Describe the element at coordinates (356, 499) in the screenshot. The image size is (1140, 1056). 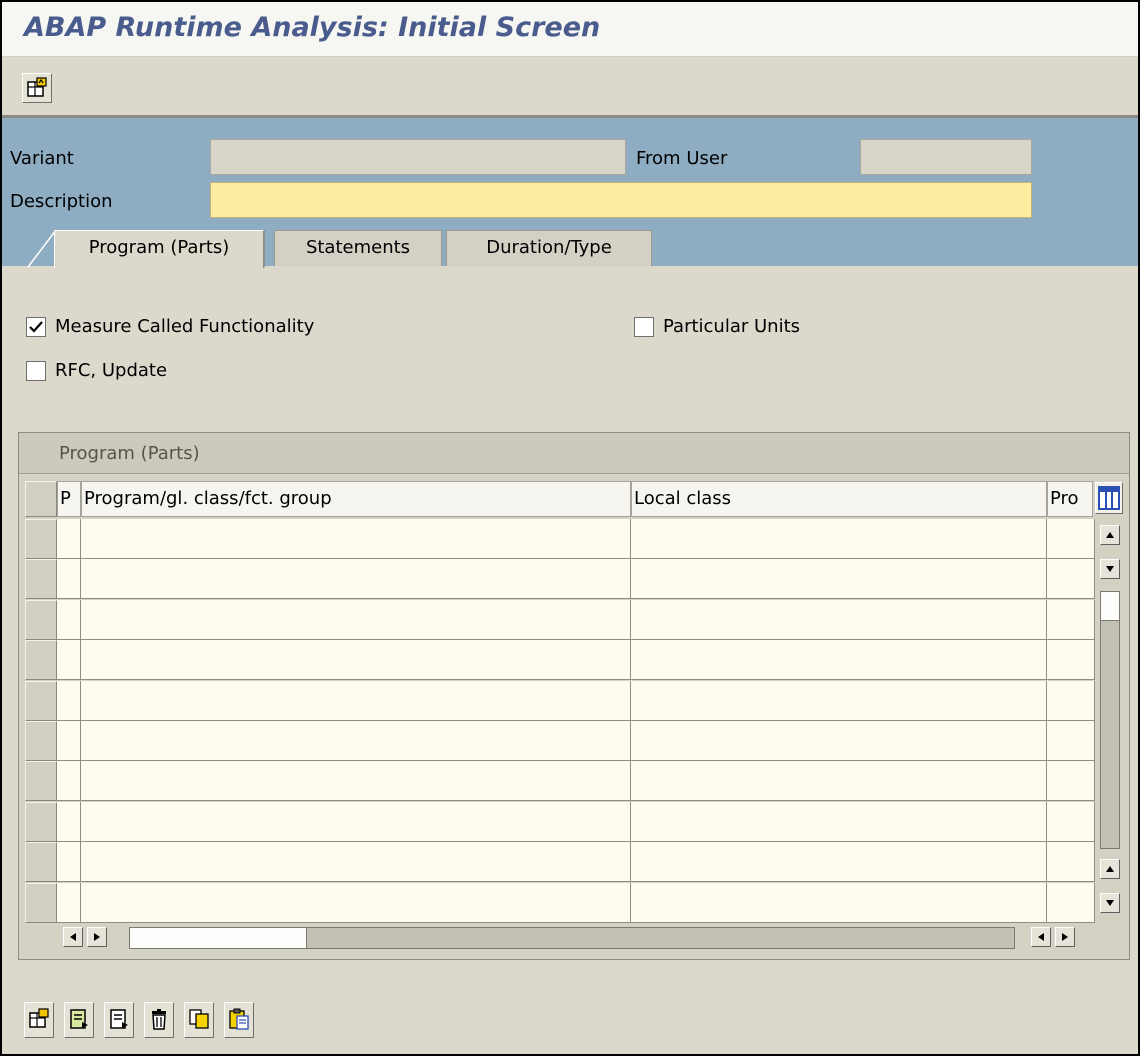
I see `column-header-program: Program/gl. class/fct. group` at that location.